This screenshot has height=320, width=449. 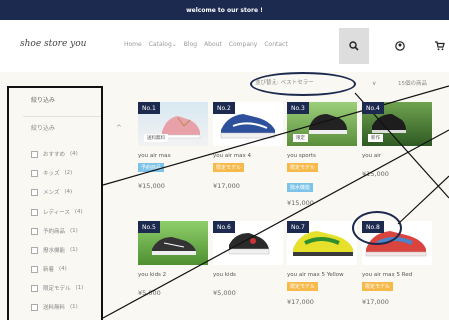 I want to click on annotation-ellipse, so click(x=303, y=84).